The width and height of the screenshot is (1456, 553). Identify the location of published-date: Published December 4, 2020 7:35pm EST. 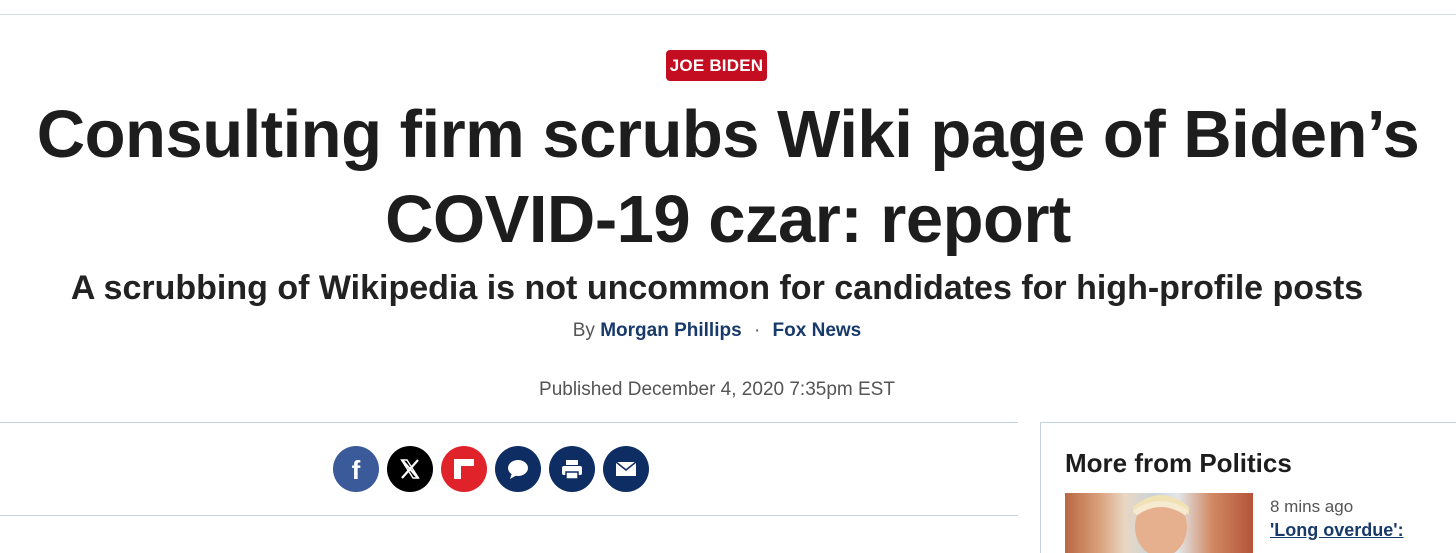
(717, 389).